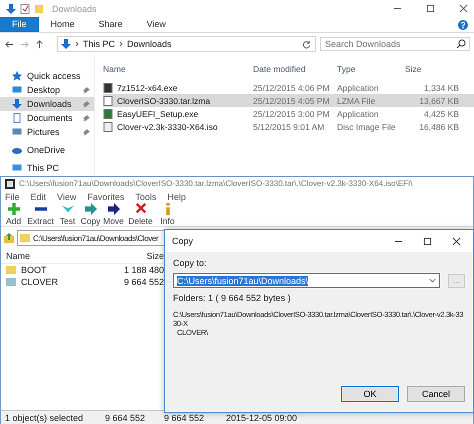  I want to click on file-date: 25/12/2015 4:06 PM, so click(292, 87).